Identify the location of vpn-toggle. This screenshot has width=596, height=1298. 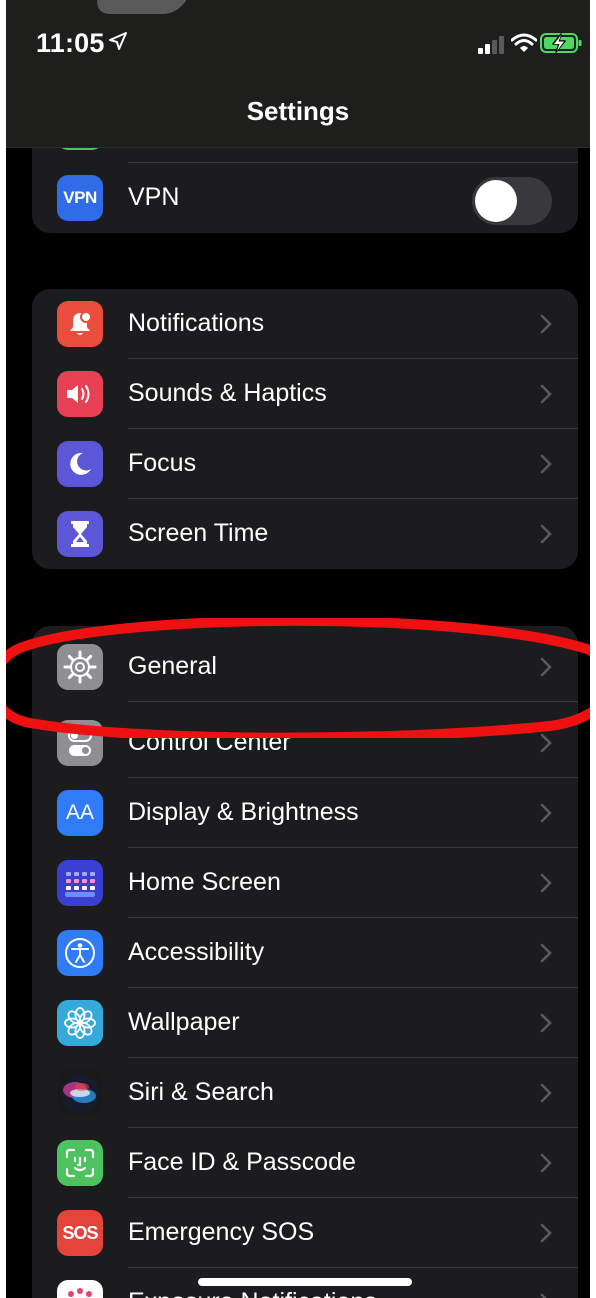
(512, 201).